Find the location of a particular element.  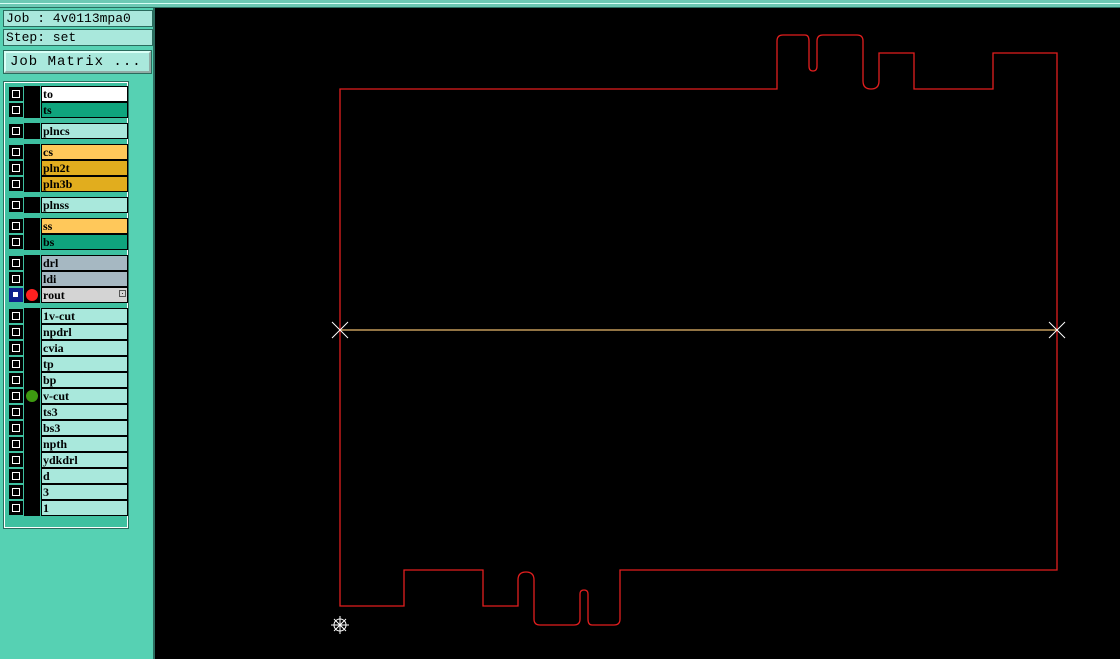

layer-row: 1v-cut is located at coordinates (67, 316).